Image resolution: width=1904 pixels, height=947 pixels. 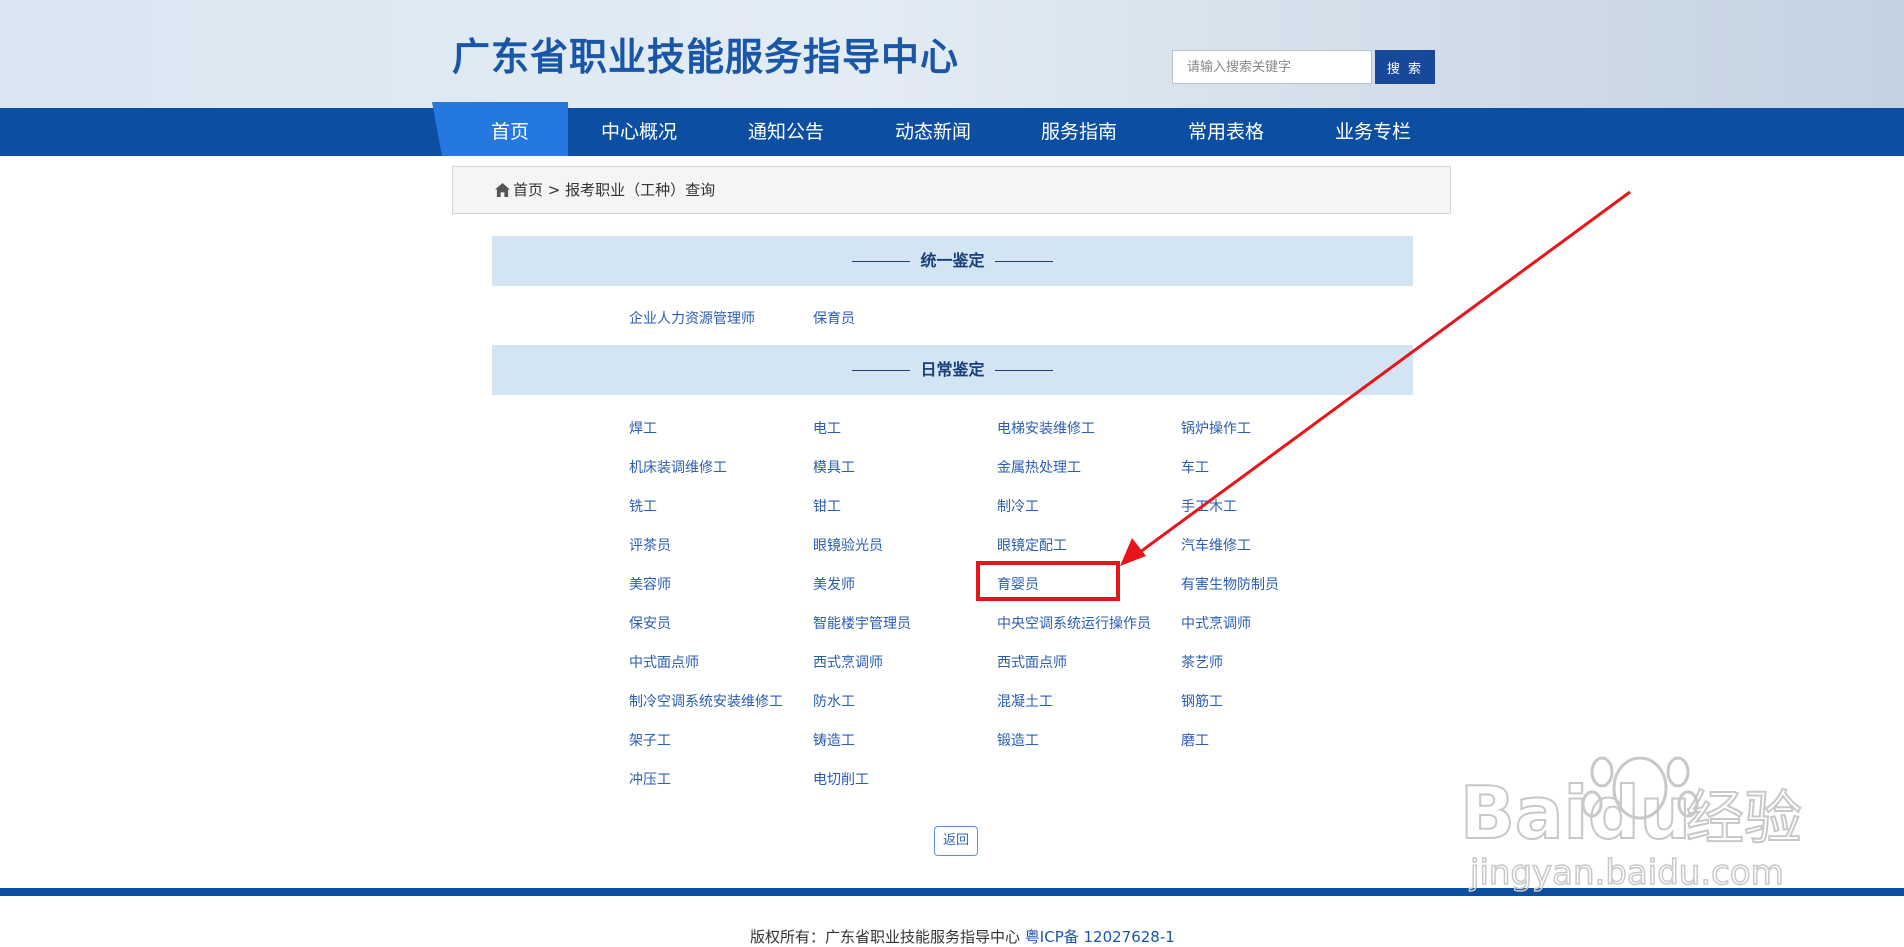 I want to click on occupation-link: 手工木工, so click(x=1209, y=506).